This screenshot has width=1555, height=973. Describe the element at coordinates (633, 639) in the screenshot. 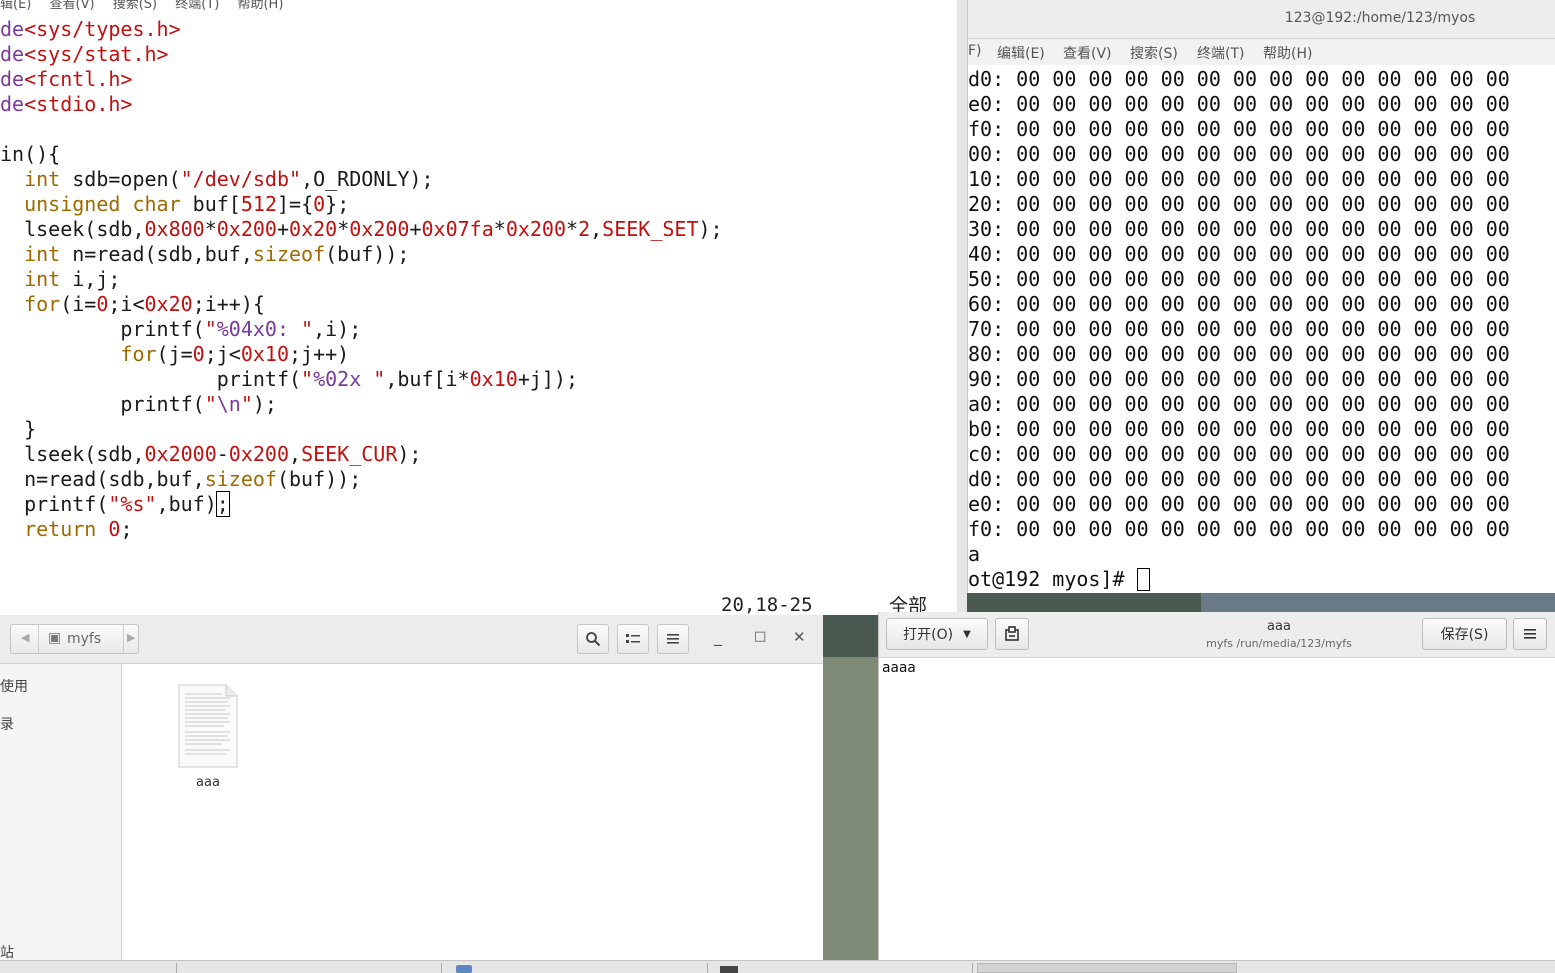

I see `view-toggle-button` at that location.